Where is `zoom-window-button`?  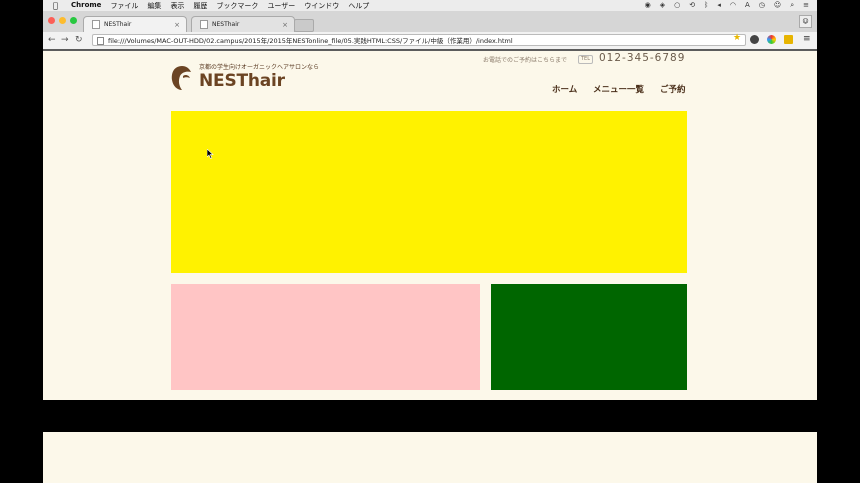 zoom-window-button is located at coordinates (73, 20).